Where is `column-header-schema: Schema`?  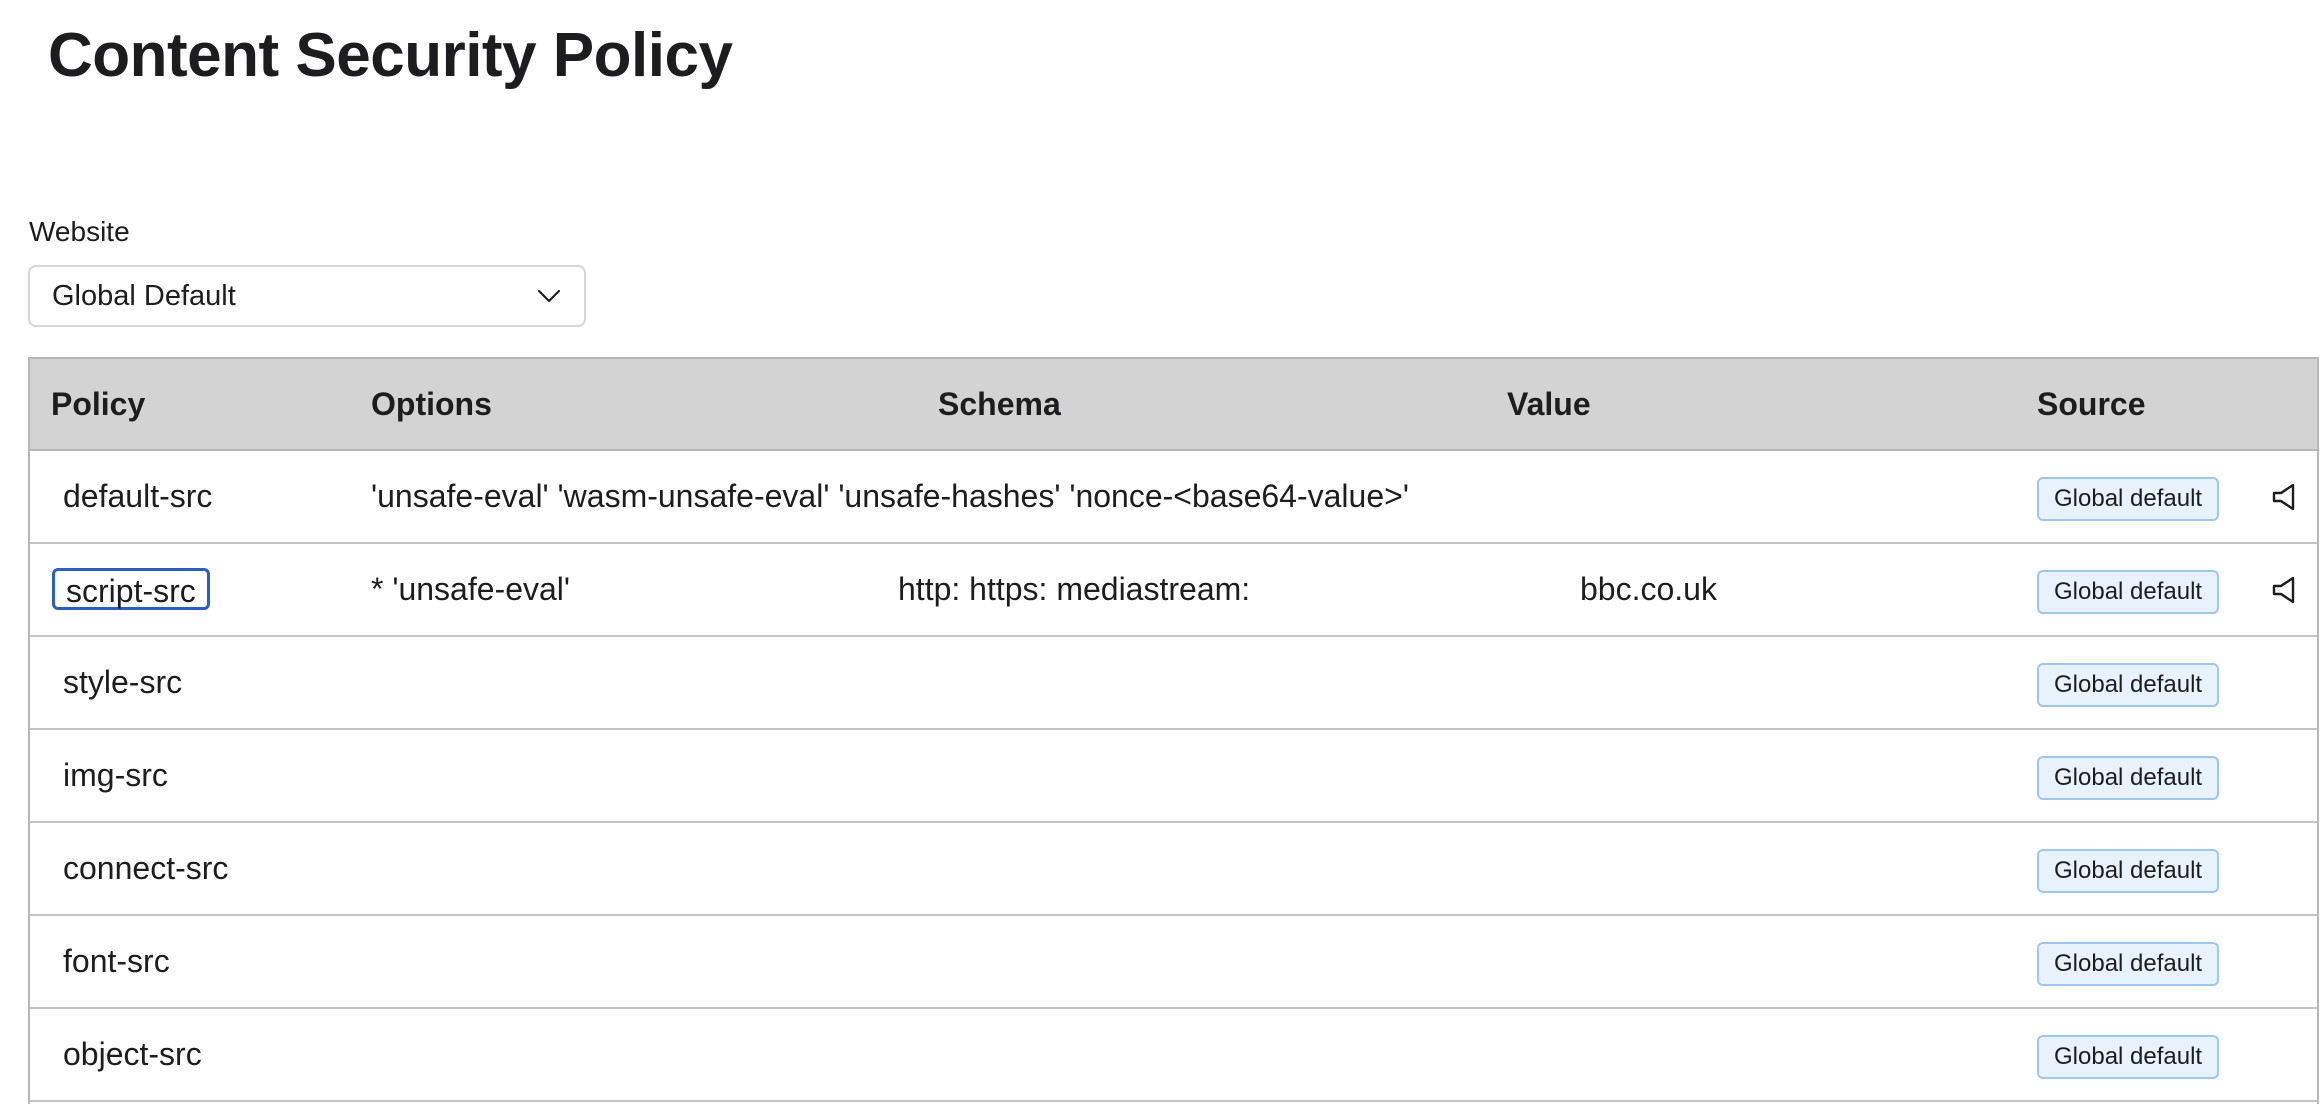 column-header-schema: Schema is located at coordinates (999, 404).